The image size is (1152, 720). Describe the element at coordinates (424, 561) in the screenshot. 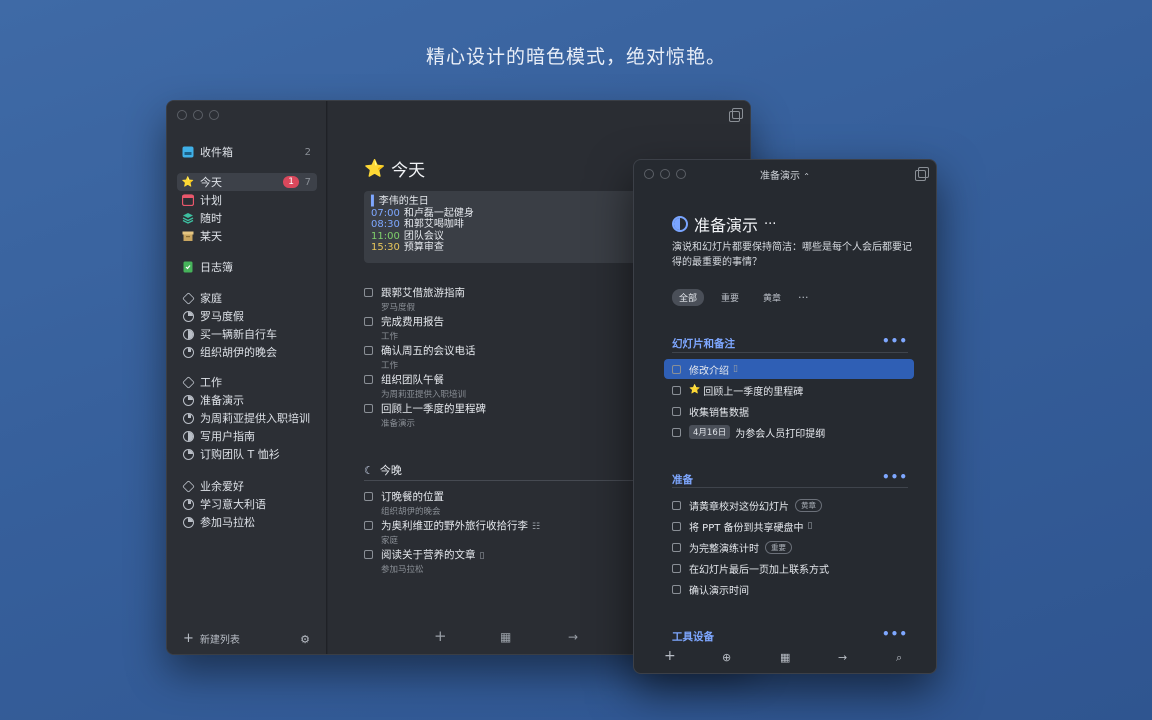

I see `task-row: 阅读关于营养的文章 ▯ 参加马拉松` at that location.